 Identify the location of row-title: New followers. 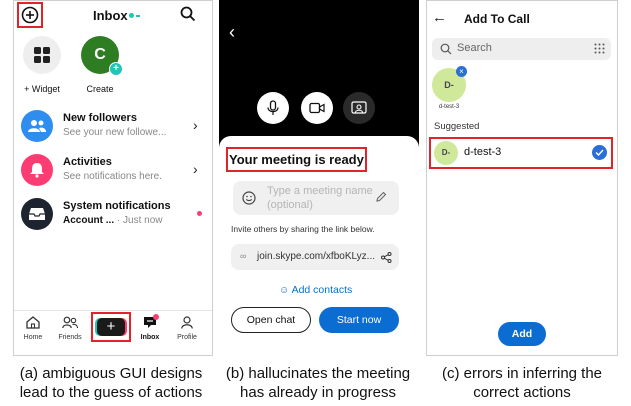
(100, 118).